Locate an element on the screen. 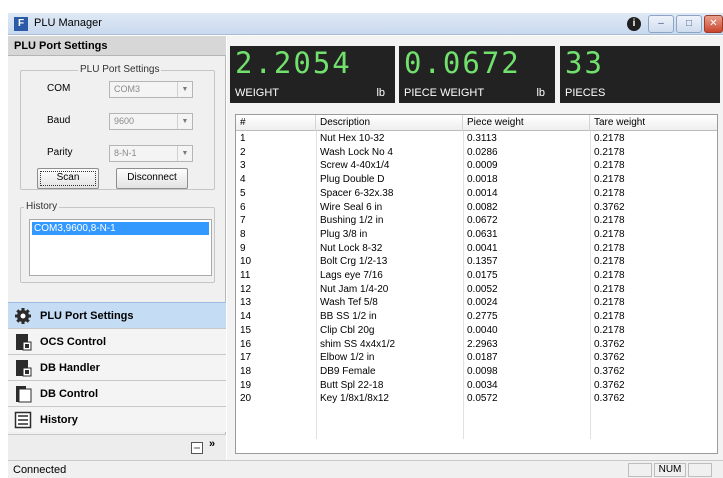 Image resolution: width=723 pixels, height=478 pixels. column-header-description: Description is located at coordinates (389, 123).